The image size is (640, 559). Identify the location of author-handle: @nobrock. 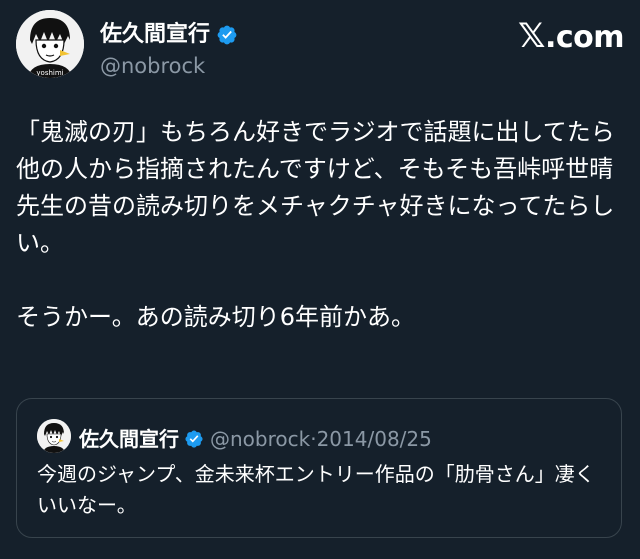
(152, 66).